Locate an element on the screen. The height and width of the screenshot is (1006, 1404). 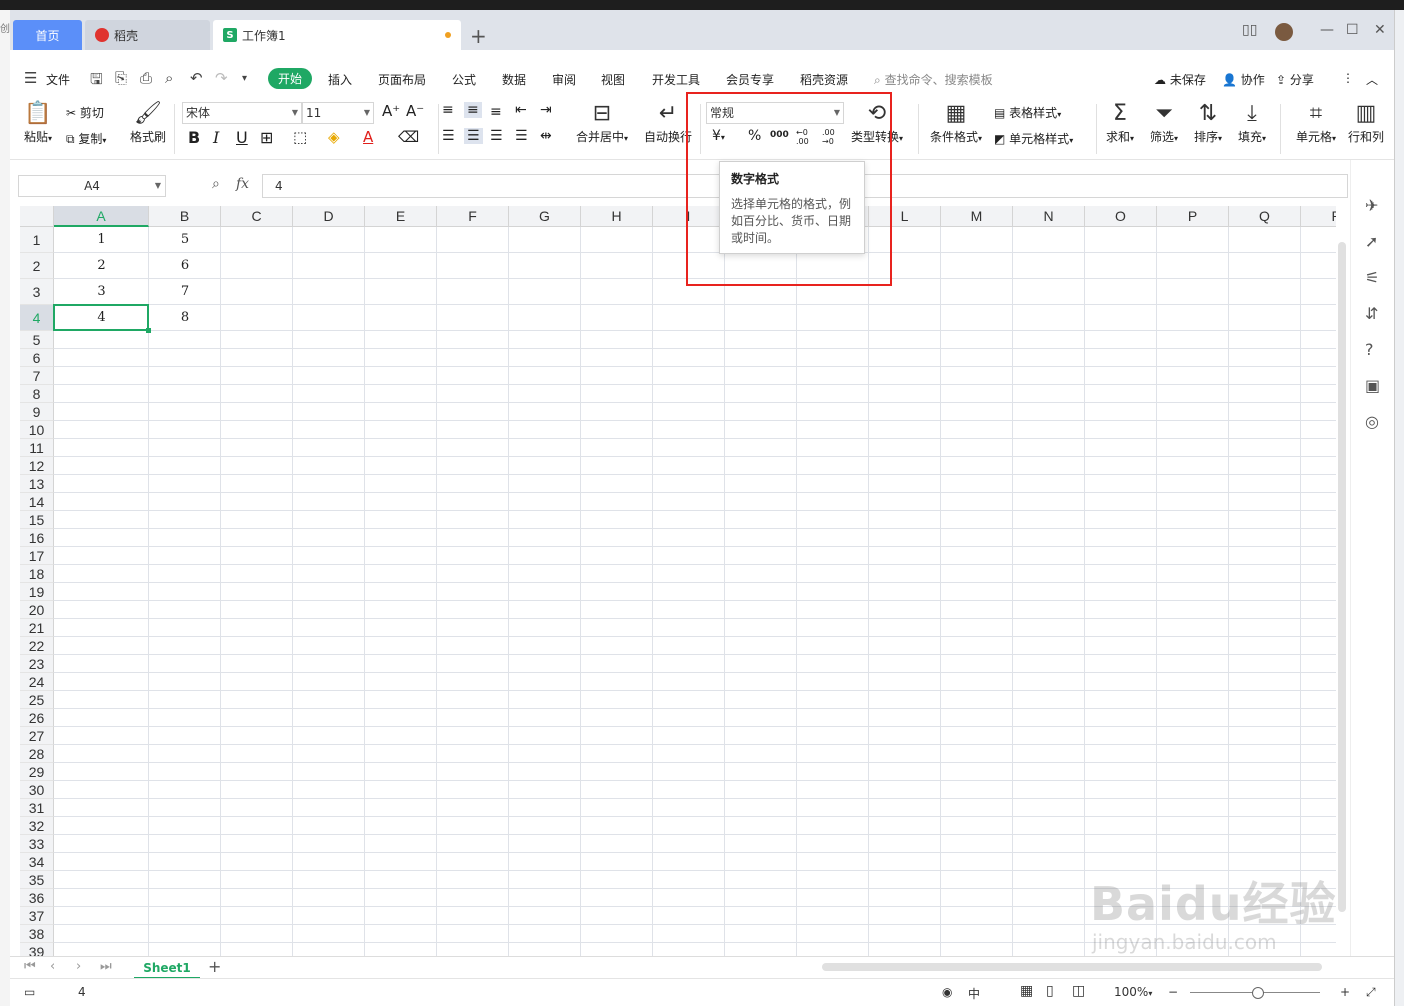
hamburger-icon: ☰ is located at coordinates (30, 78).